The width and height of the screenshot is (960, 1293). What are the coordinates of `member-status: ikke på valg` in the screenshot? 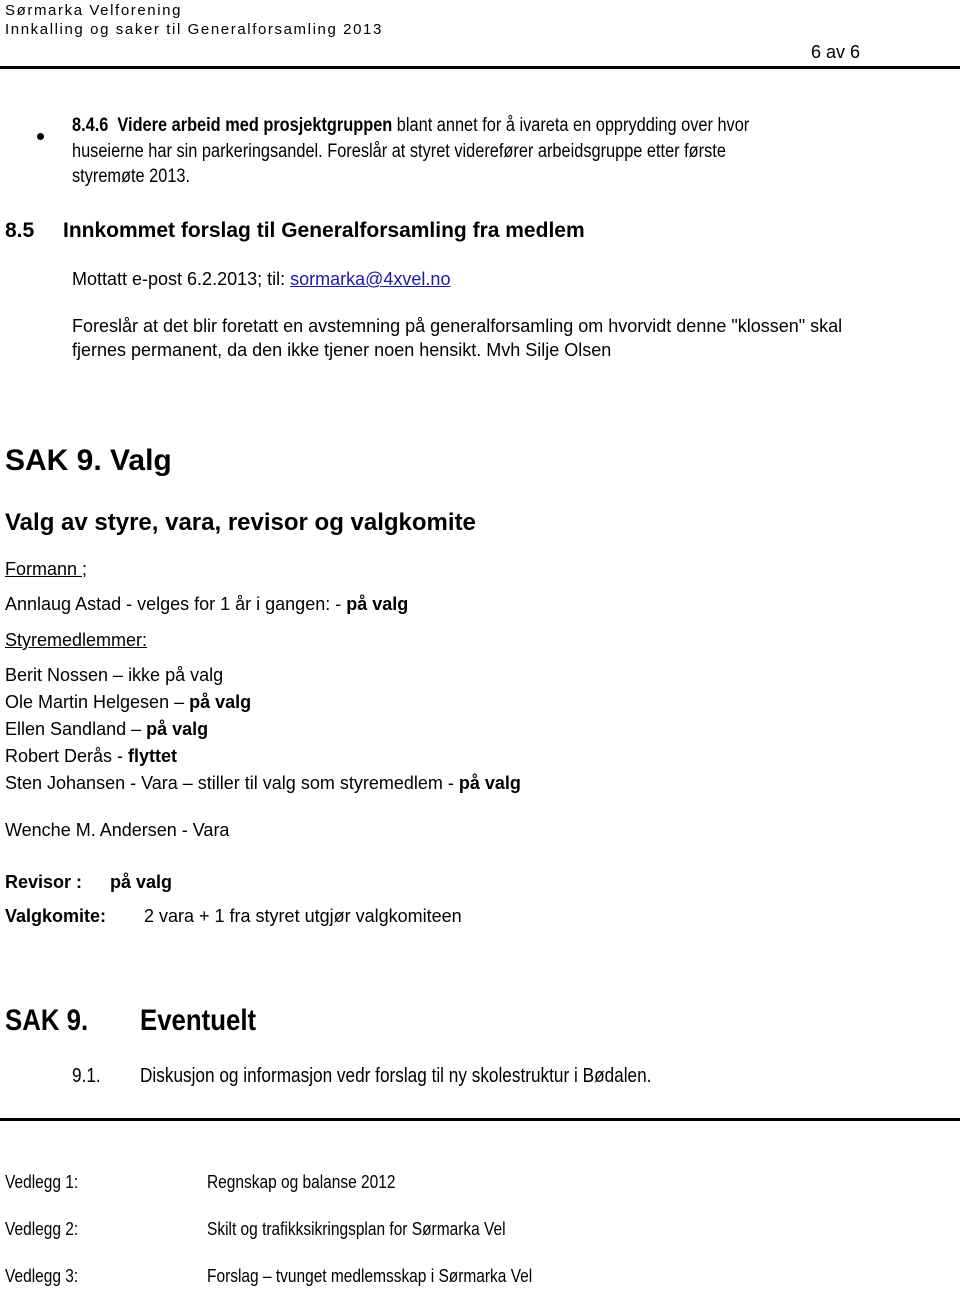 It's located at (176, 675).